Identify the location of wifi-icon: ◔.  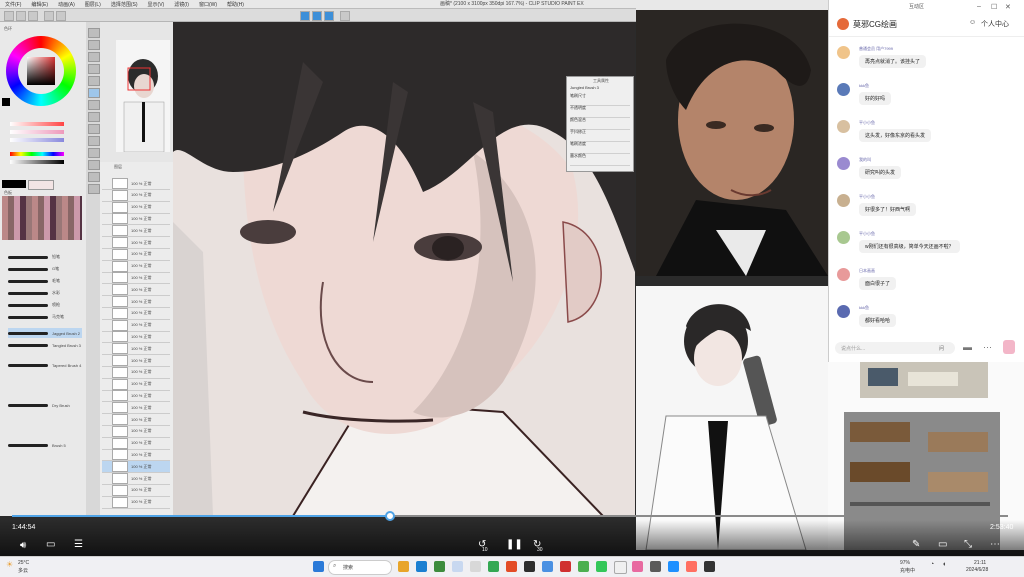
(932, 564).